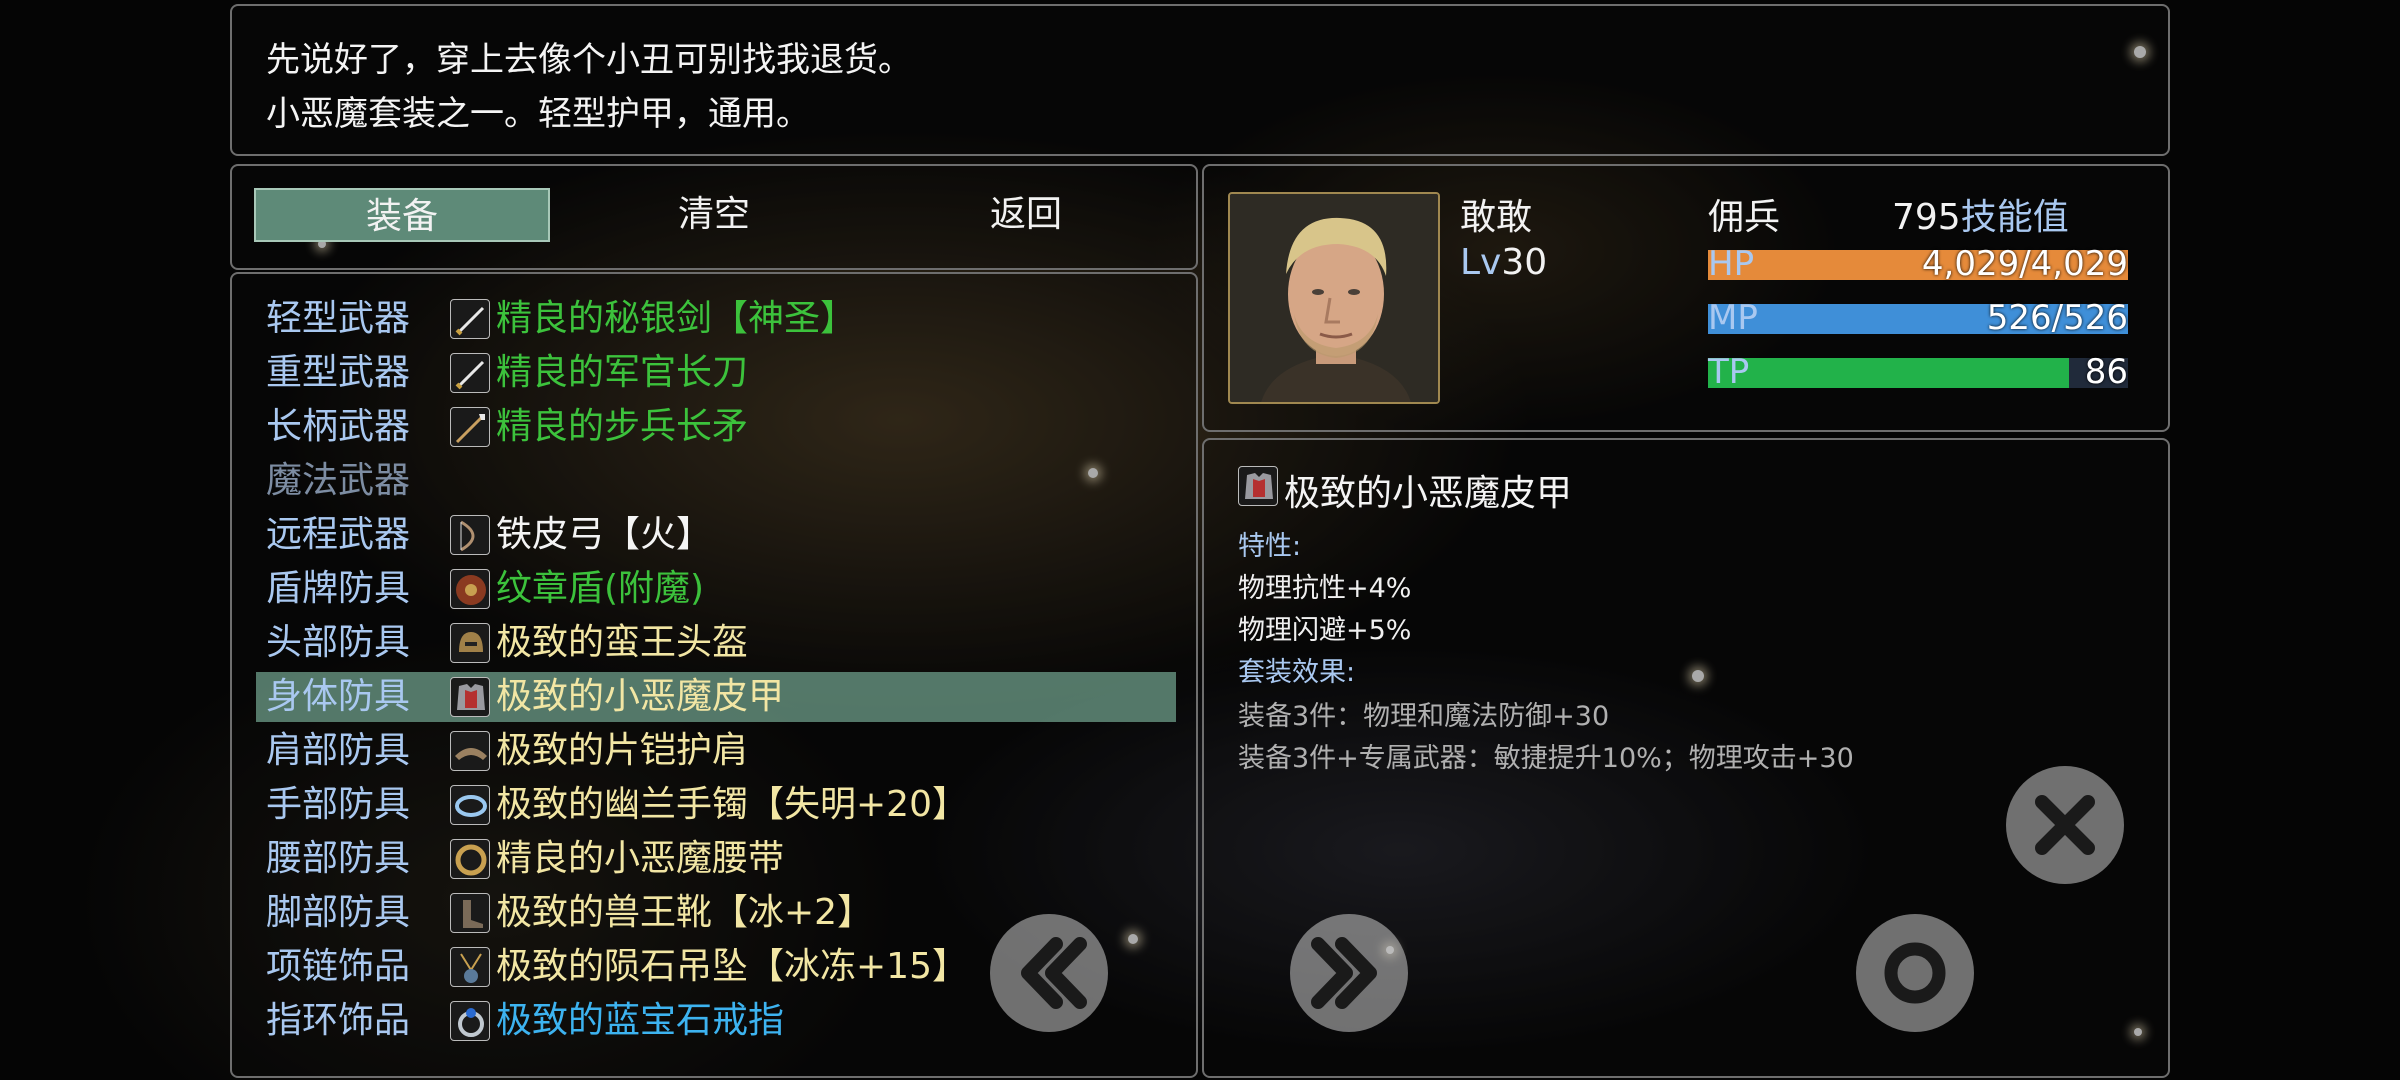 Image resolution: width=2400 pixels, height=1080 pixels. I want to click on clear-button: 清空, so click(714, 215).